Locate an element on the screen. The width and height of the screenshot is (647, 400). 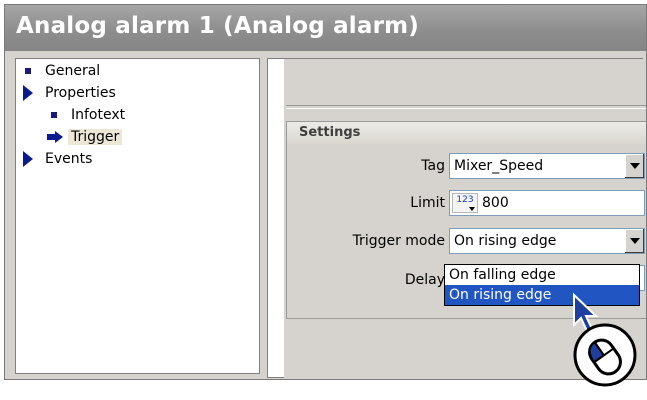
tree-item-properties: Properties is located at coordinates (71, 93).